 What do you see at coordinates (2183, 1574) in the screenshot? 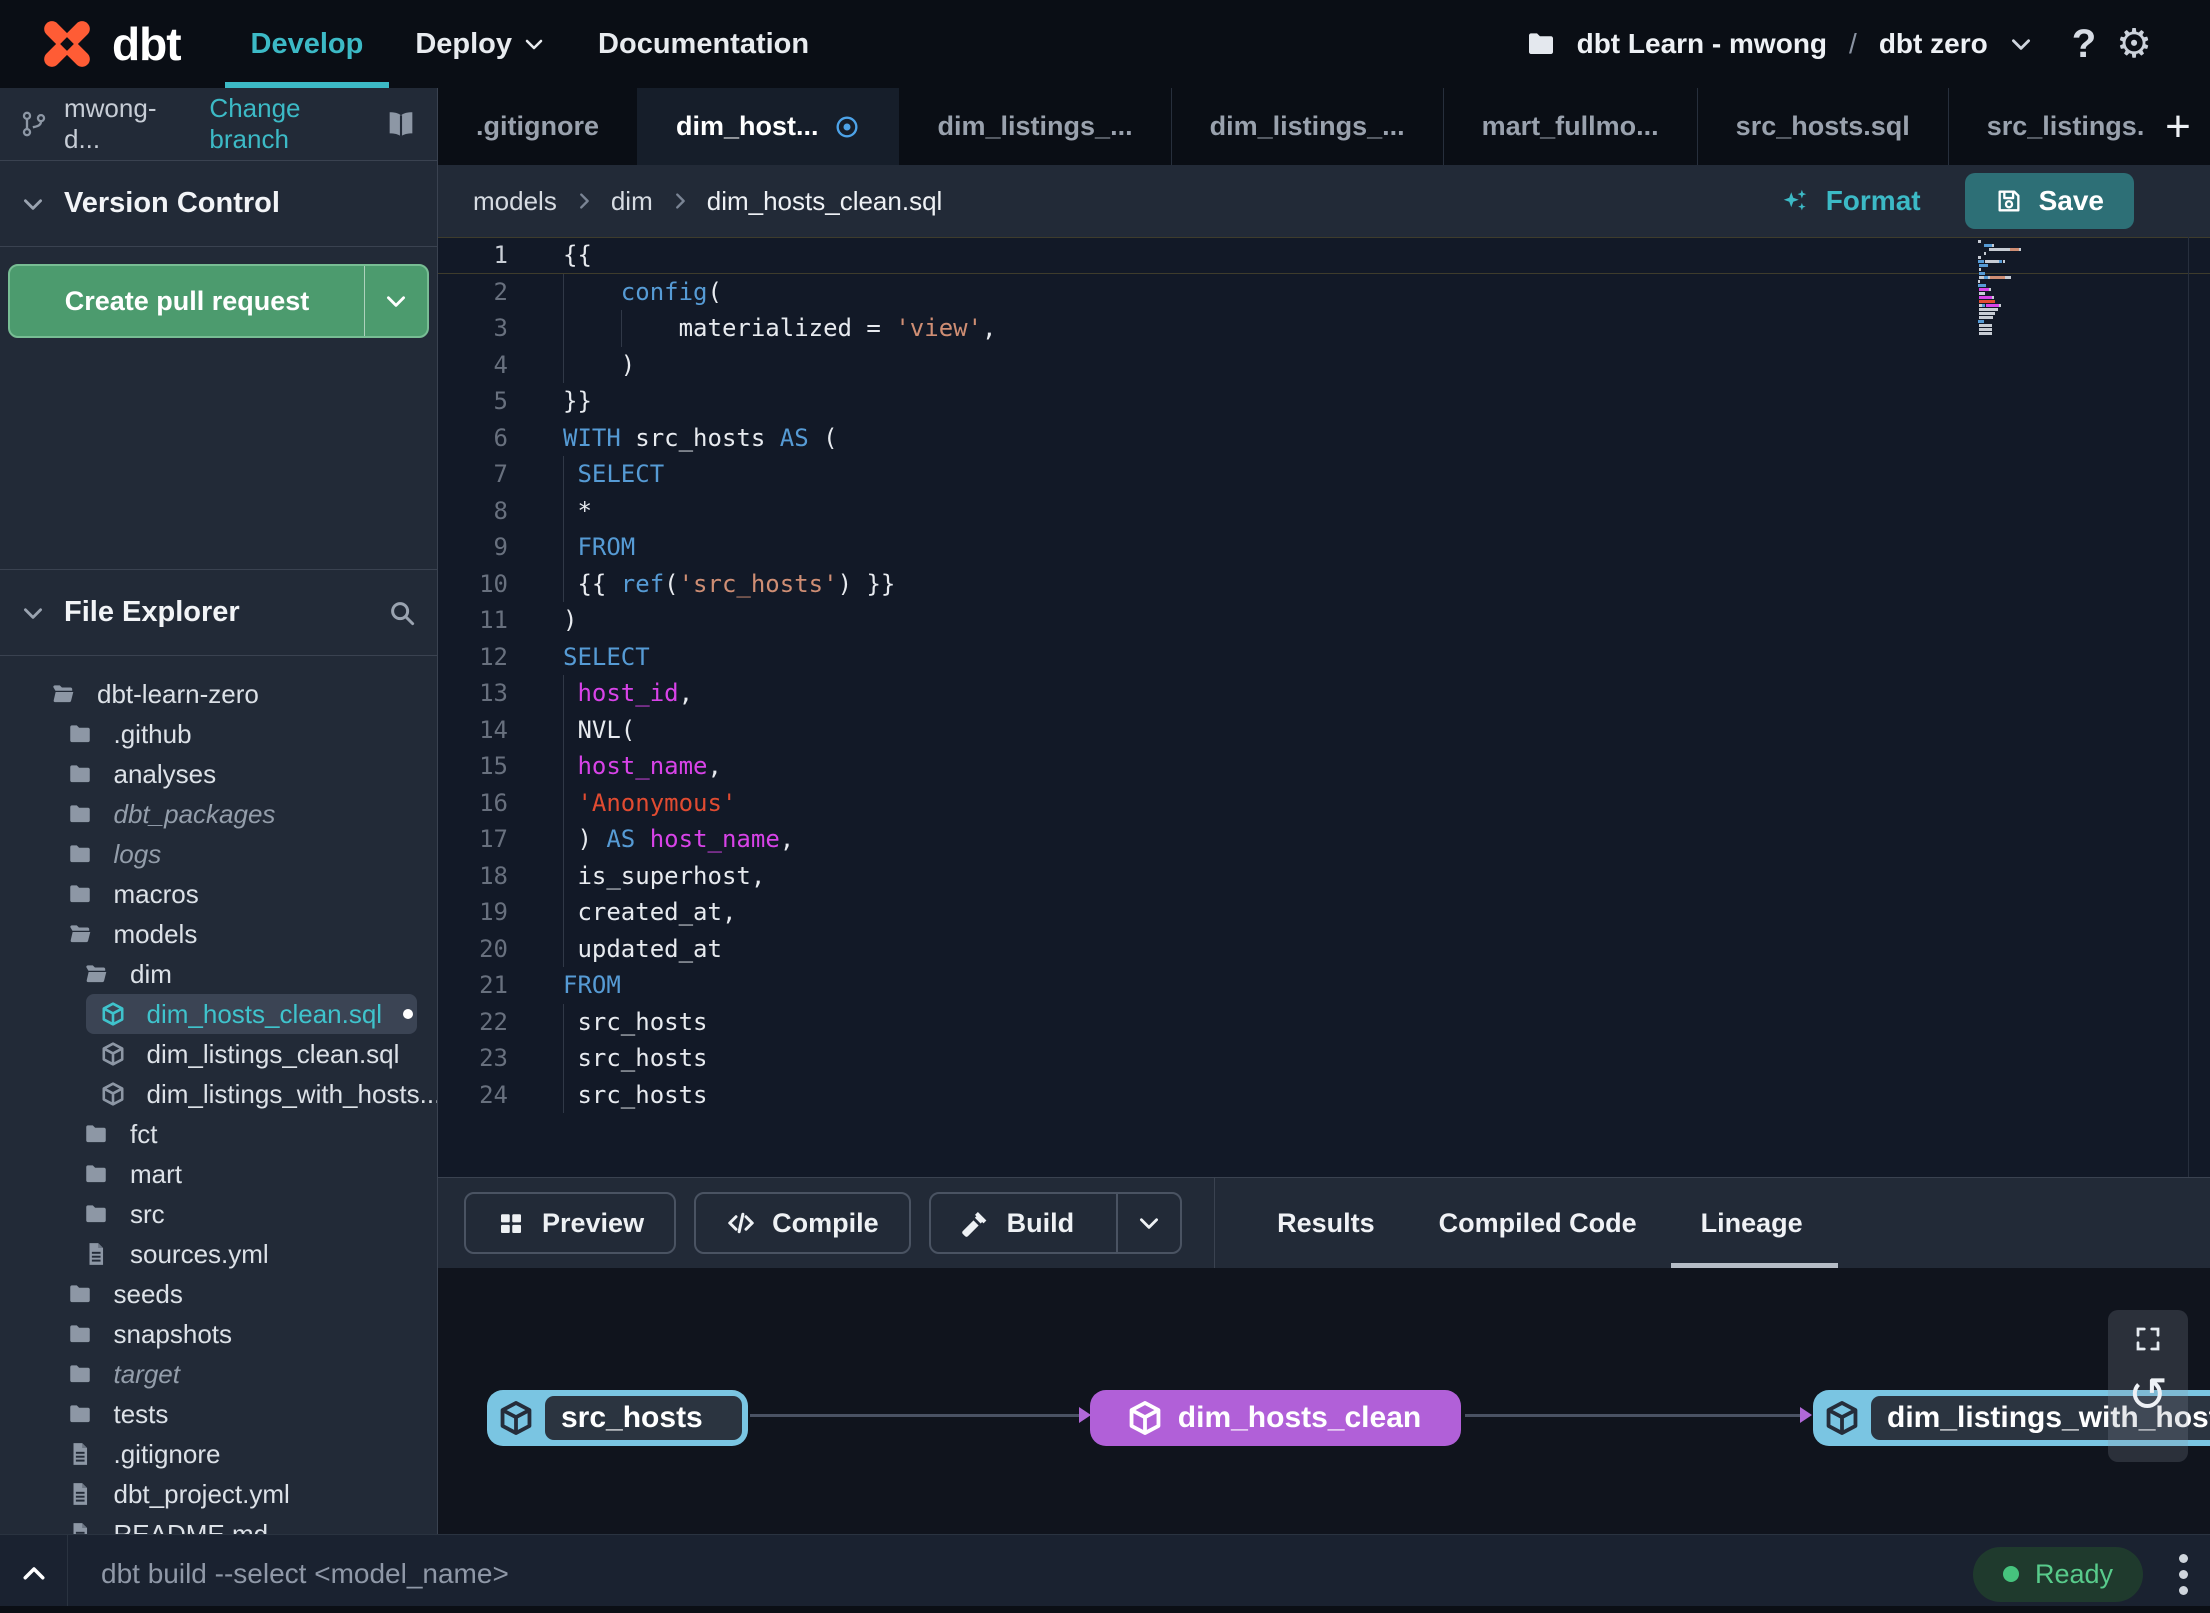
I see `kebab-menu-icon` at bounding box center [2183, 1574].